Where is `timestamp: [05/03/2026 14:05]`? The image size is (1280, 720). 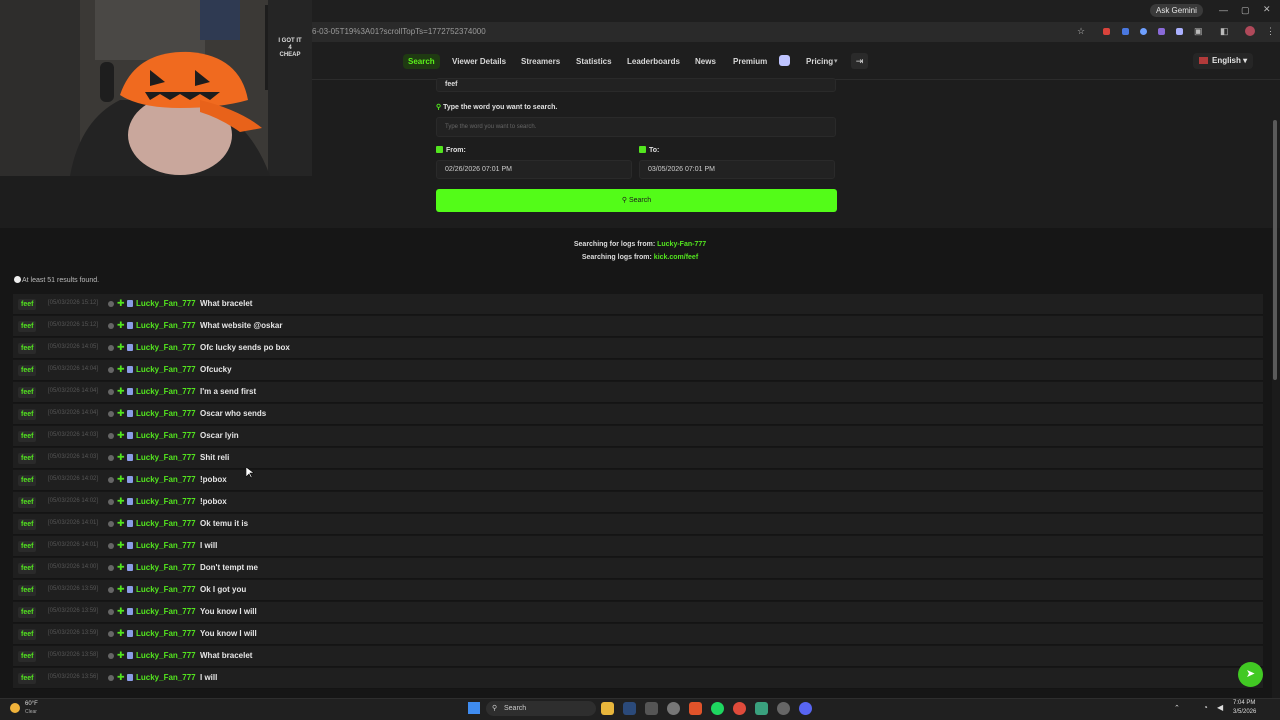 timestamp: [05/03/2026 14:05] is located at coordinates (73, 347).